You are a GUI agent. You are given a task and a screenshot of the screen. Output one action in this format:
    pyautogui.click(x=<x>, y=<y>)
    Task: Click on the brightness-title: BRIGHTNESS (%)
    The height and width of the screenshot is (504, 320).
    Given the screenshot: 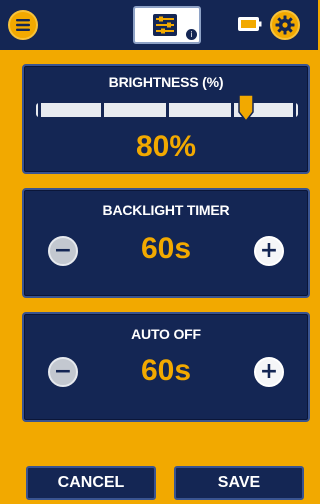 What is the action you would take?
    pyautogui.click(x=166, y=82)
    